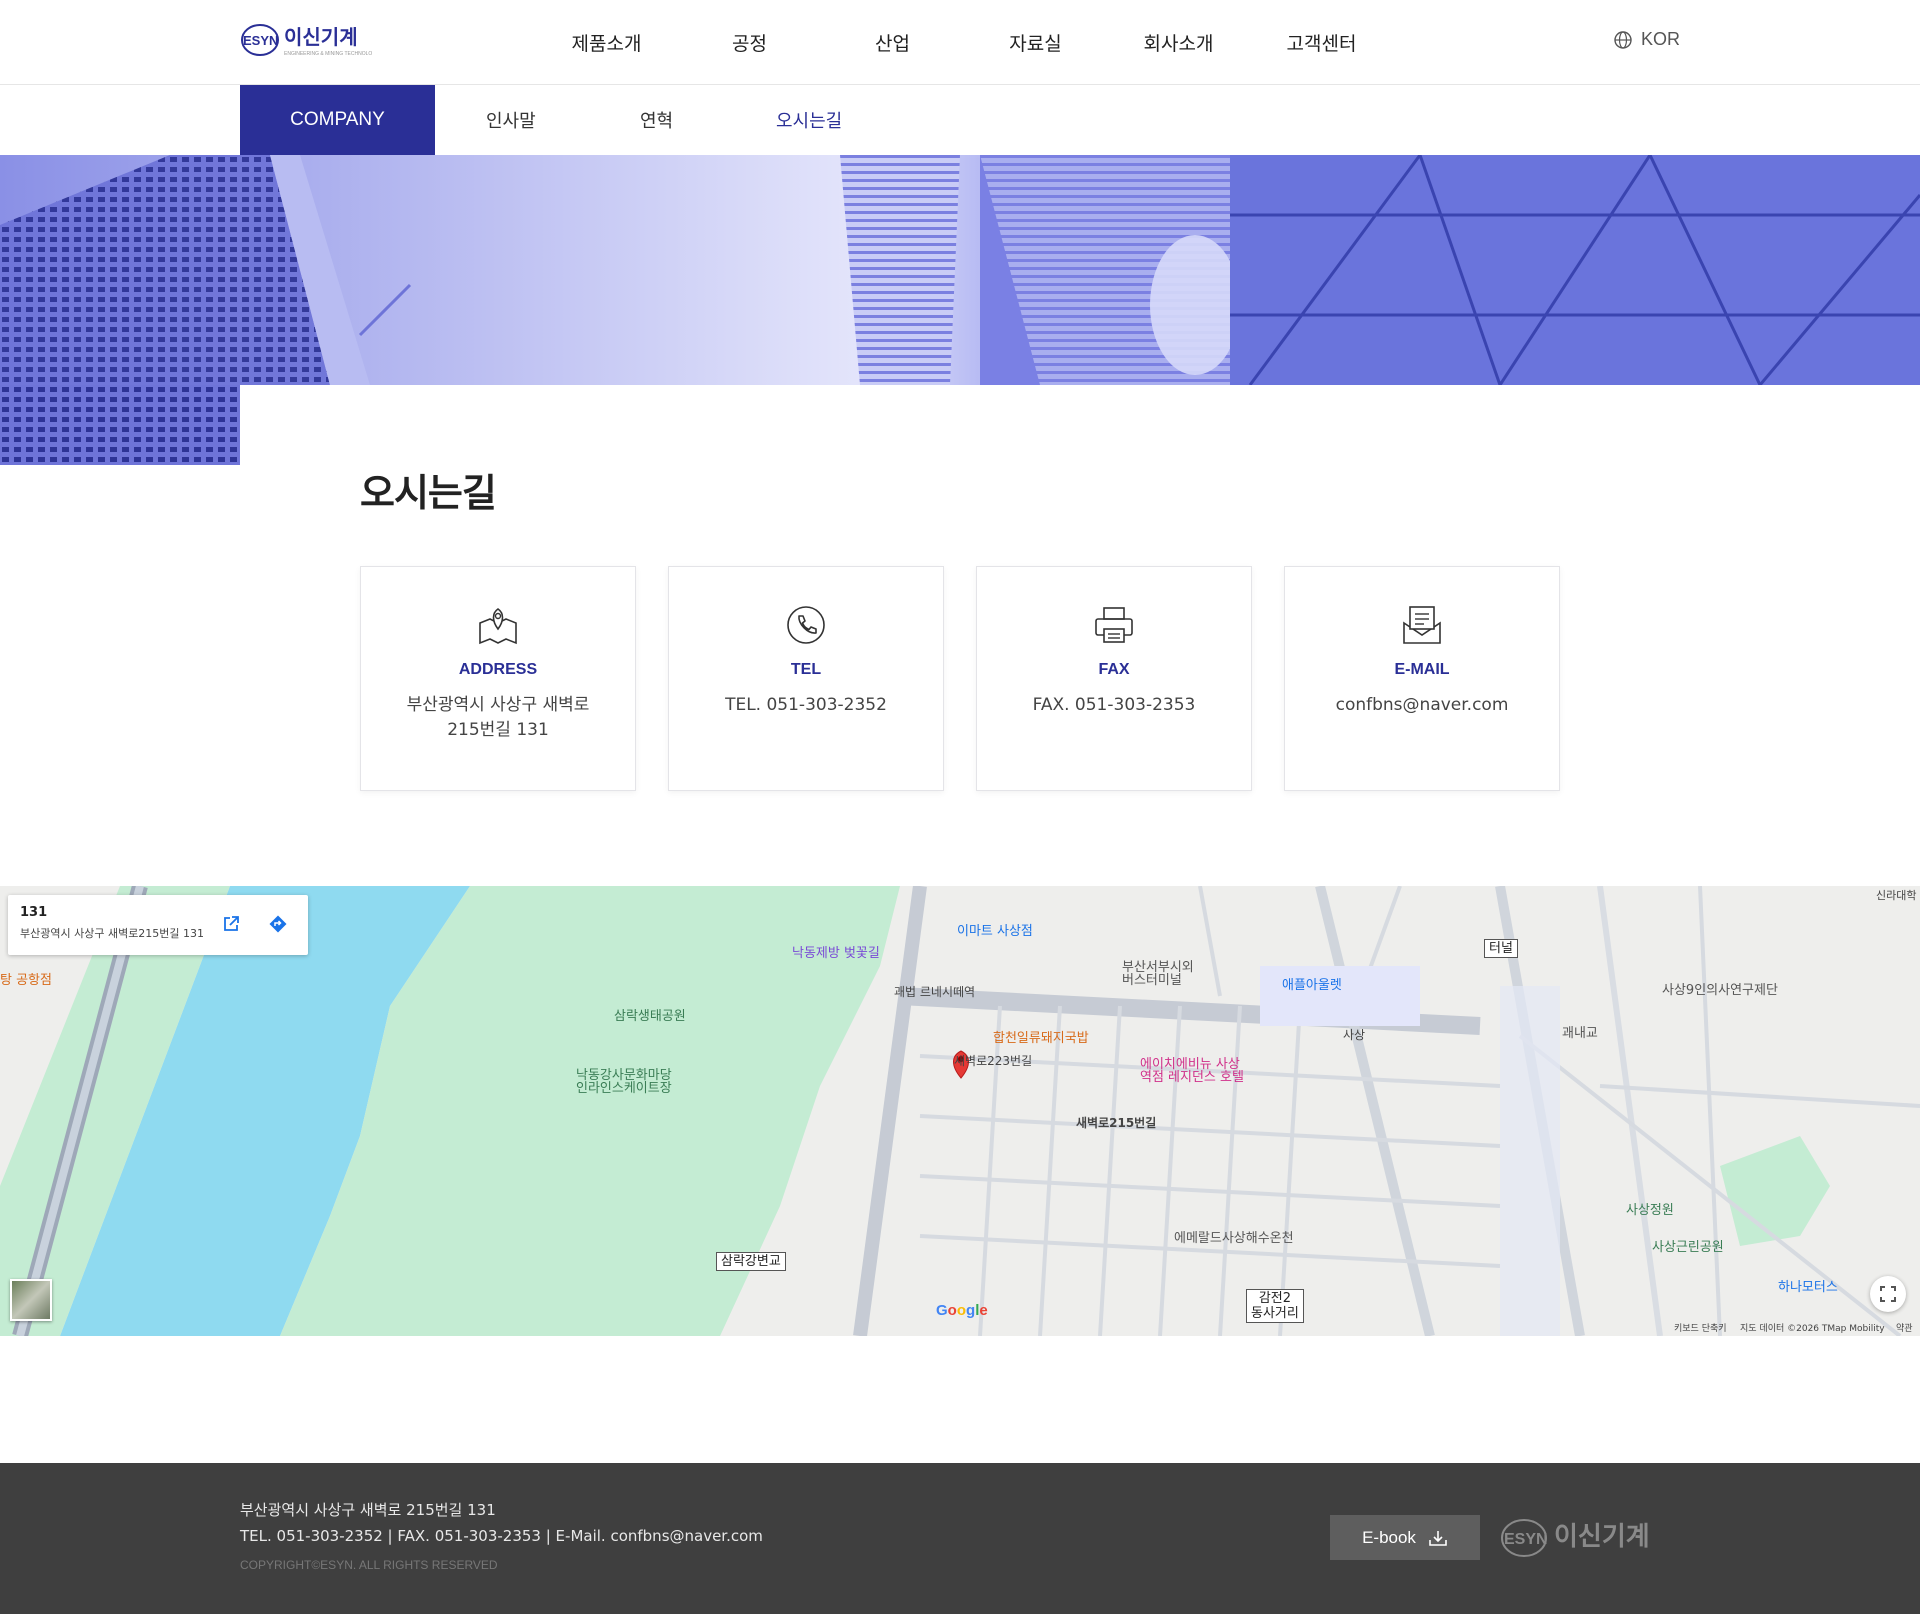  I want to click on tab-greeting: 인사말, so click(511, 120).